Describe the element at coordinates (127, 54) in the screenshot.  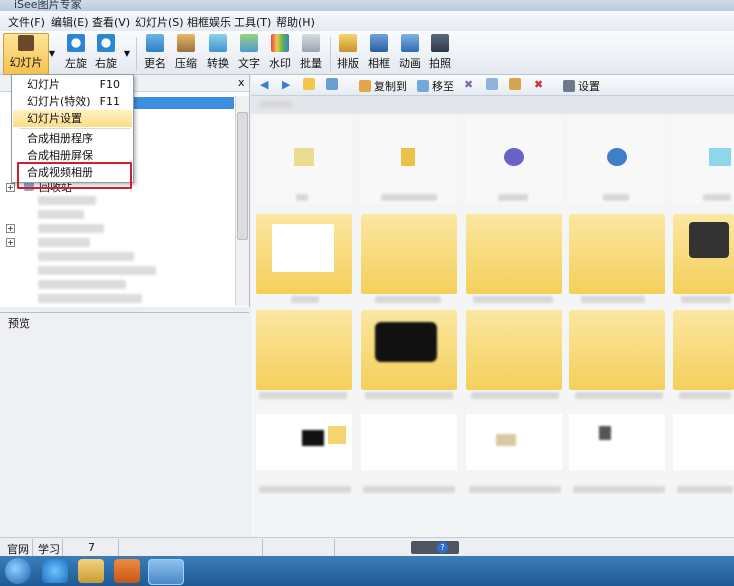
I see `rotate-dropdown-arrow: ▼` at that location.